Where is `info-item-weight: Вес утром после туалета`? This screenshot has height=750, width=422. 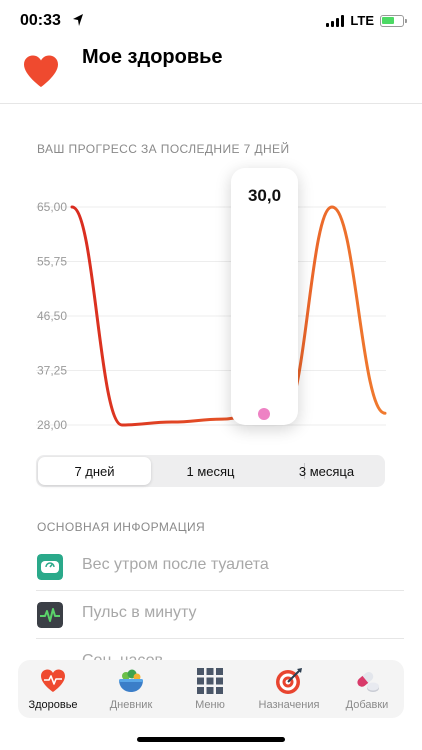
info-item-weight: Вес утром после туалета is located at coordinates (220, 567).